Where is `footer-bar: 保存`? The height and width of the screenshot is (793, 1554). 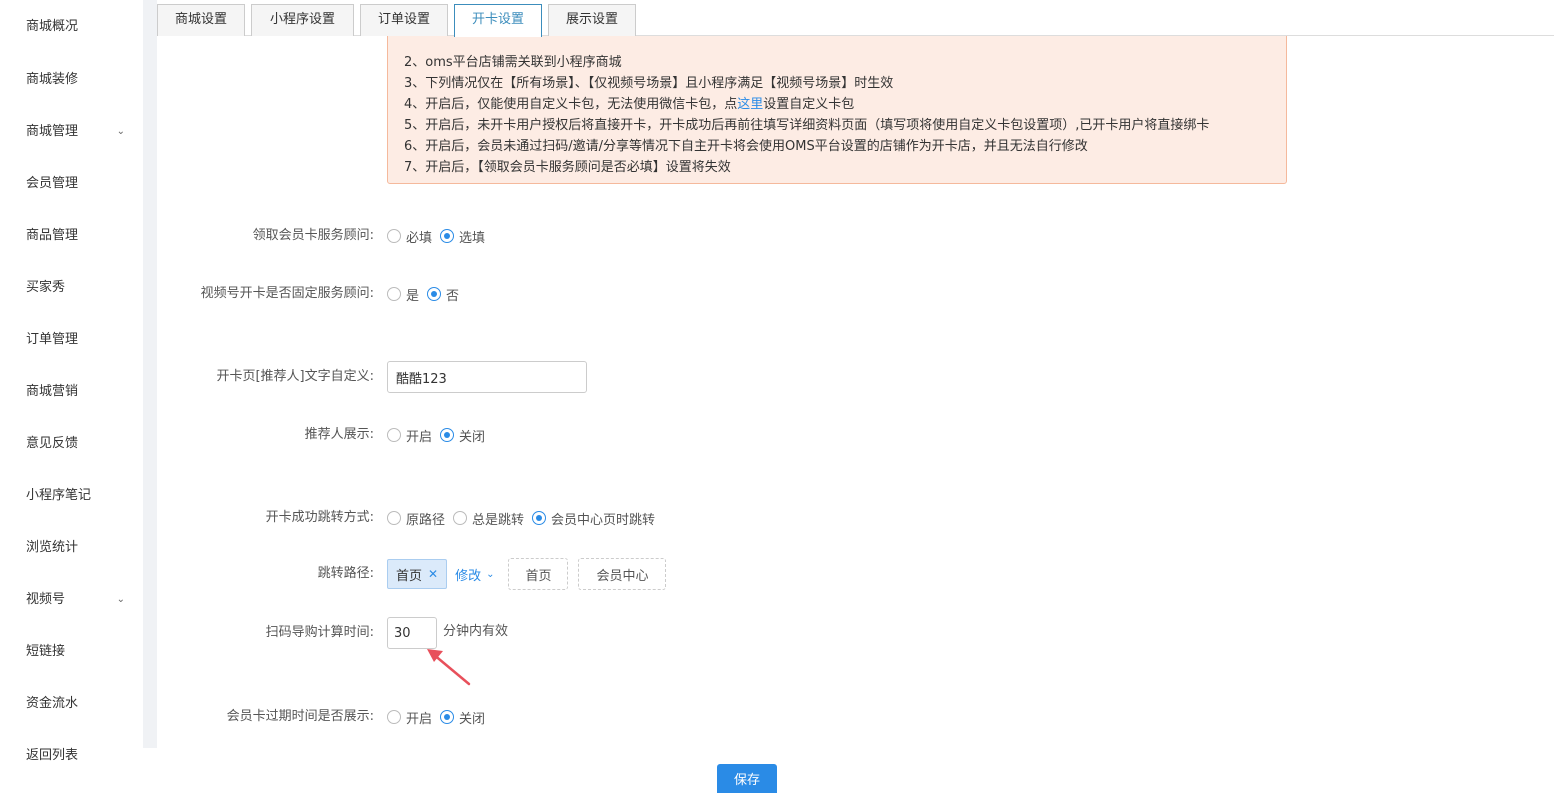 footer-bar: 保存 is located at coordinates (848, 770).